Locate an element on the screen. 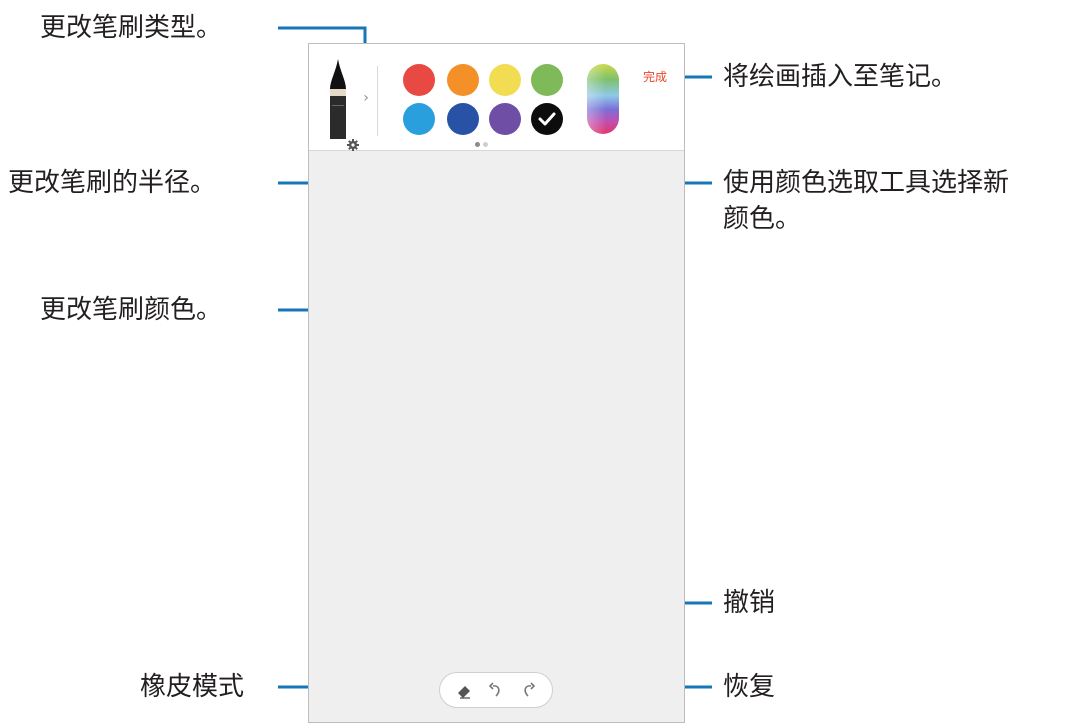 Image resolution: width=1088 pixels, height=723 pixels. page-dot-active is located at coordinates (477, 144).